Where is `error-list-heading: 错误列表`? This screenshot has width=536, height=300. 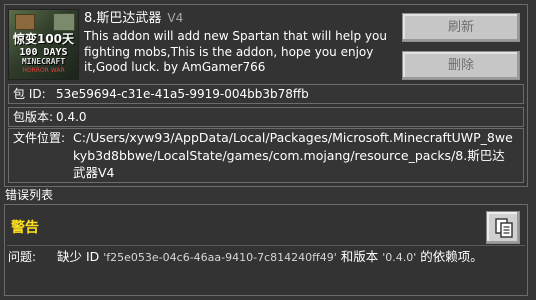
error-list-heading: 错误列表 is located at coordinates (29, 195).